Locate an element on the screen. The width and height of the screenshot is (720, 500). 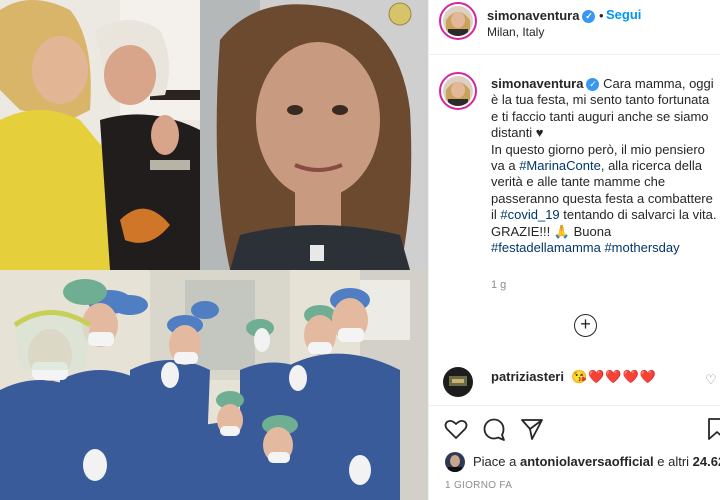
action-bar is located at coordinates (574, 428).